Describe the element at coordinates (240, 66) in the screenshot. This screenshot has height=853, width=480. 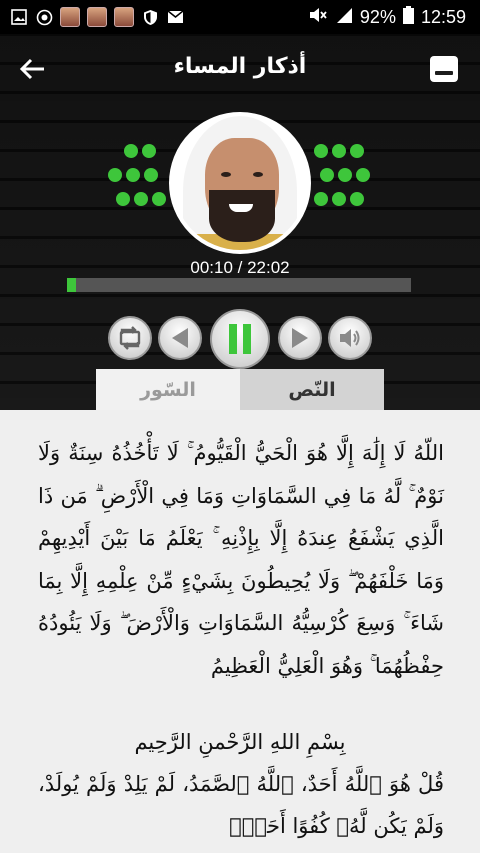
I see `page-title: أذكار المساء` at that location.